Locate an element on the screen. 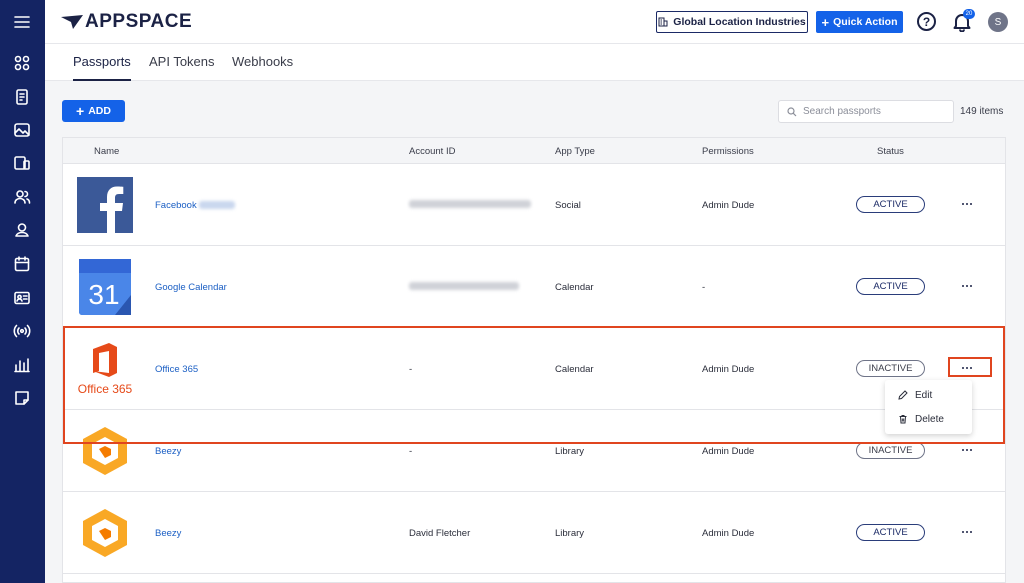  pencil-icon is located at coordinates (903, 395).